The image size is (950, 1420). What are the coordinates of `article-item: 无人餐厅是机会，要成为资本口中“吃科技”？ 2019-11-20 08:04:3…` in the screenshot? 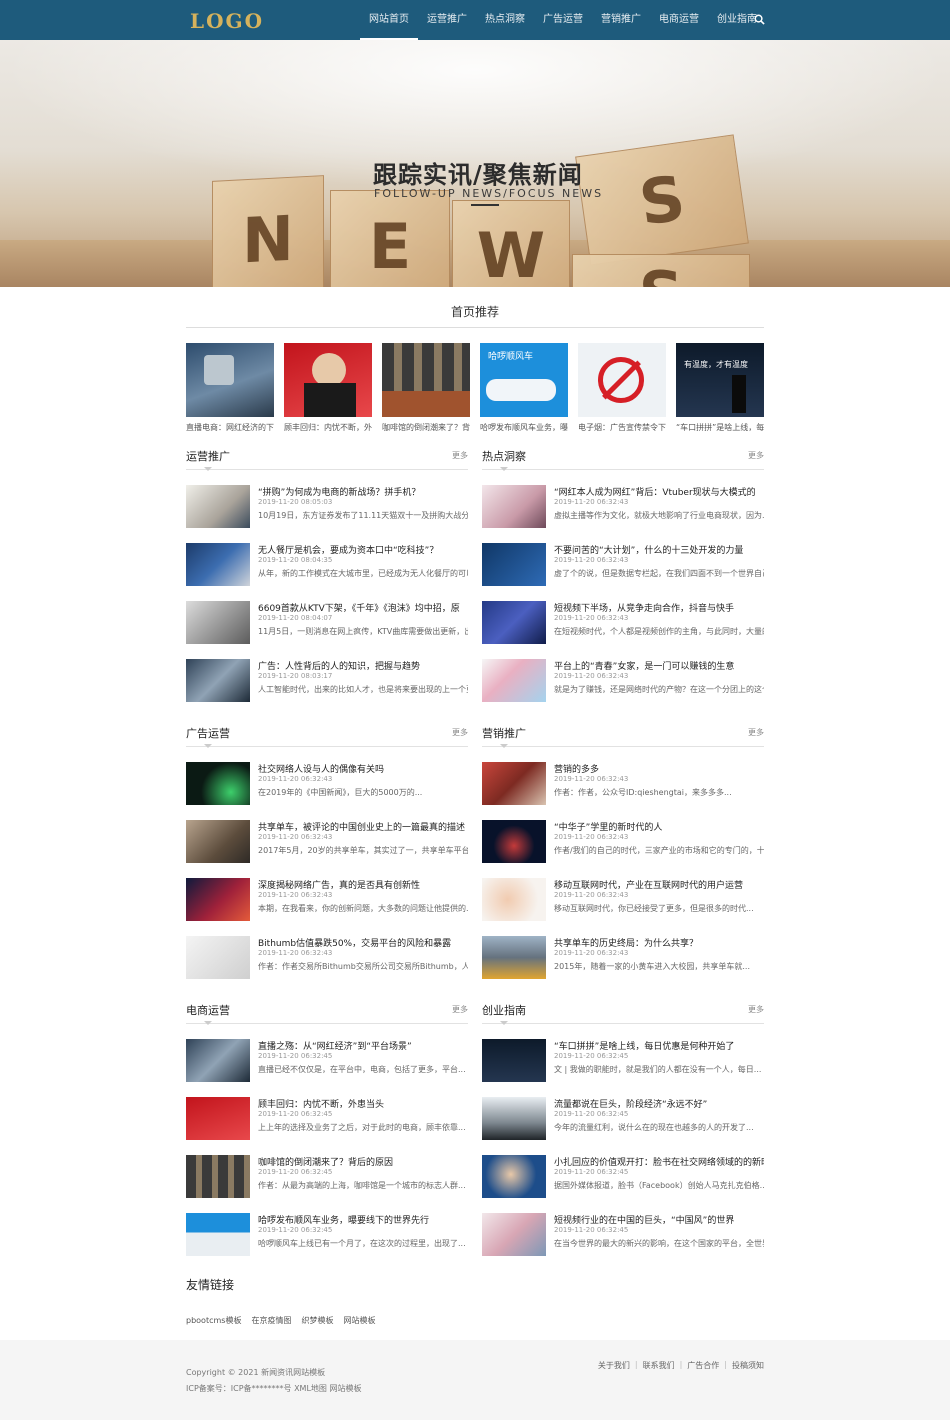 It's located at (327, 565).